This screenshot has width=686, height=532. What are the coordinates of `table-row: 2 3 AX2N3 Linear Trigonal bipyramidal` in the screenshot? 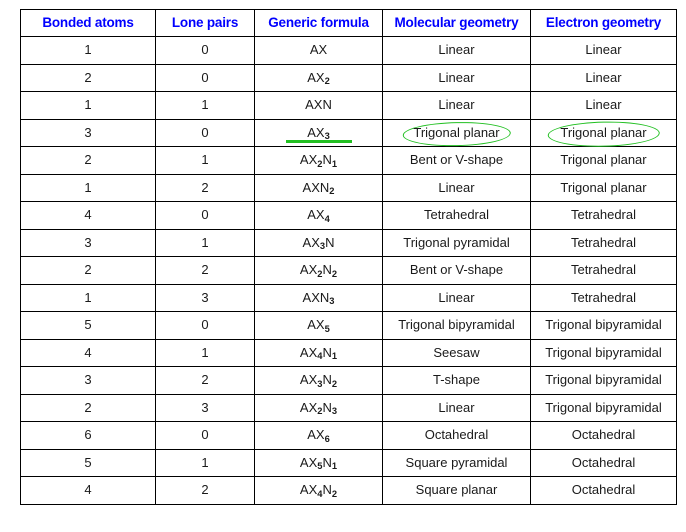 It's located at (348, 407).